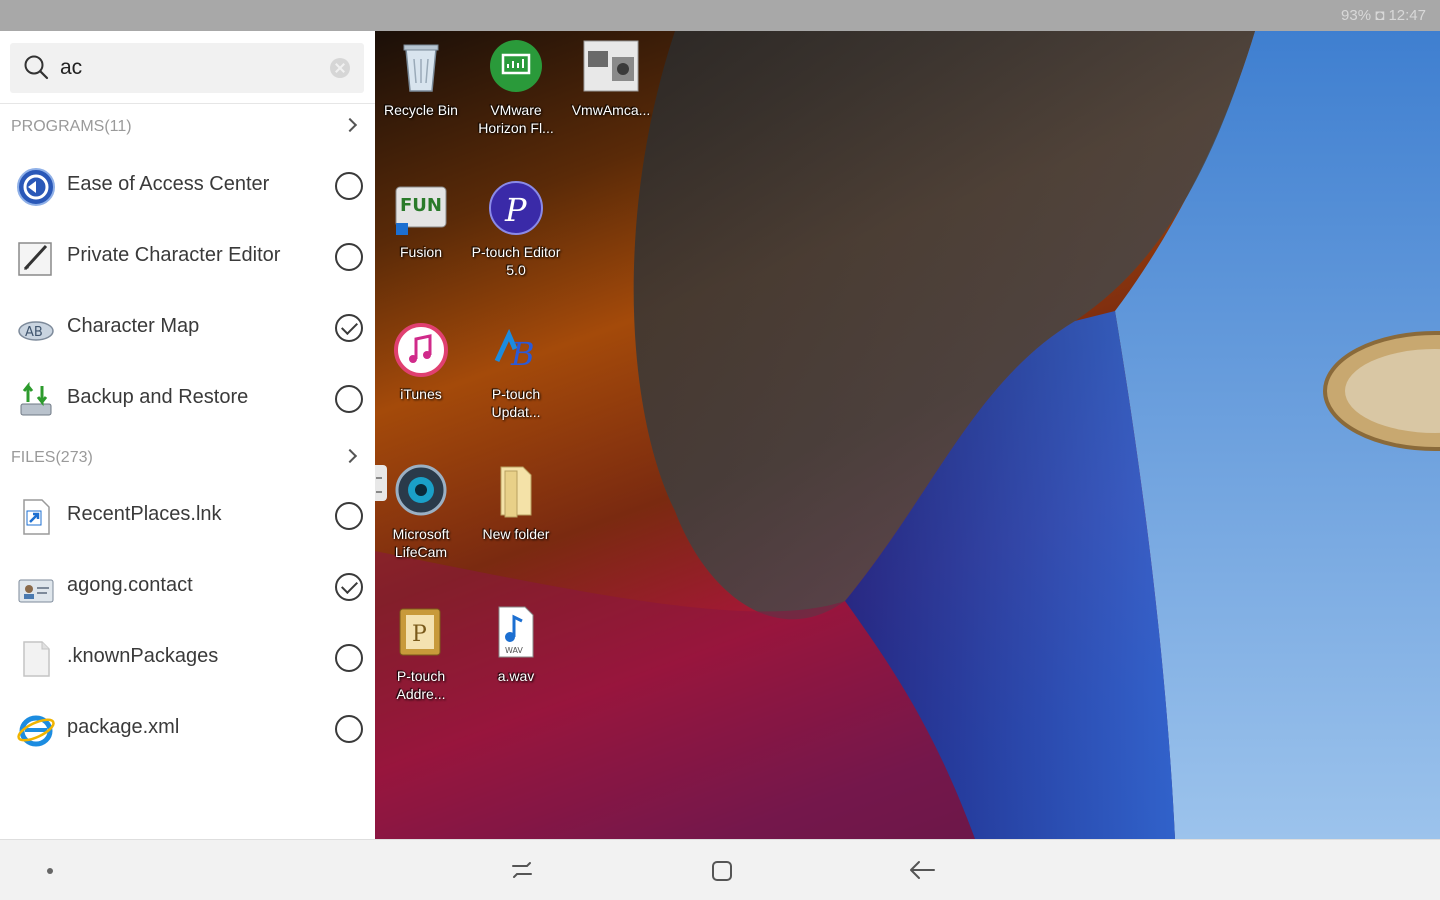  Describe the element at coordinates (421, 252) in the screenshot. I see `desktop-icon-label: Fusion` at that location.